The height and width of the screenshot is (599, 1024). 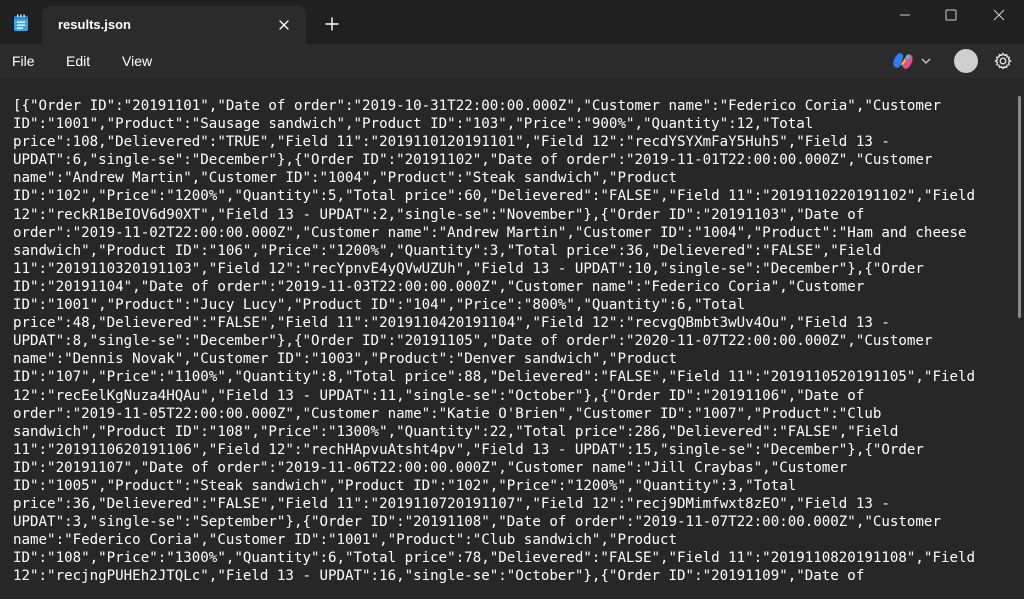 What do you see at coordinates (966, 61) in the screenshot?
I see `avatar` at bounding box center [966, 61].